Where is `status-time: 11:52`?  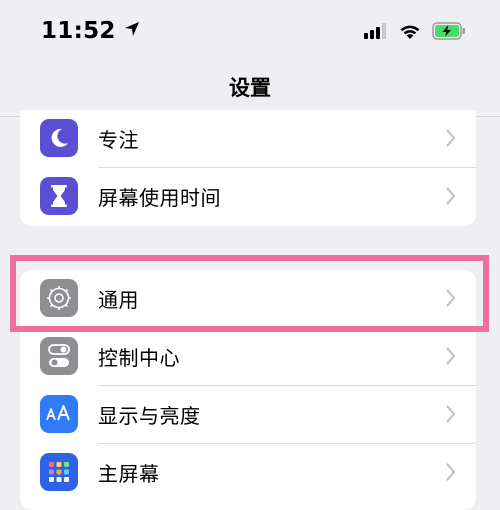
status-time: 11:52 is located at coordinates (78, 31).